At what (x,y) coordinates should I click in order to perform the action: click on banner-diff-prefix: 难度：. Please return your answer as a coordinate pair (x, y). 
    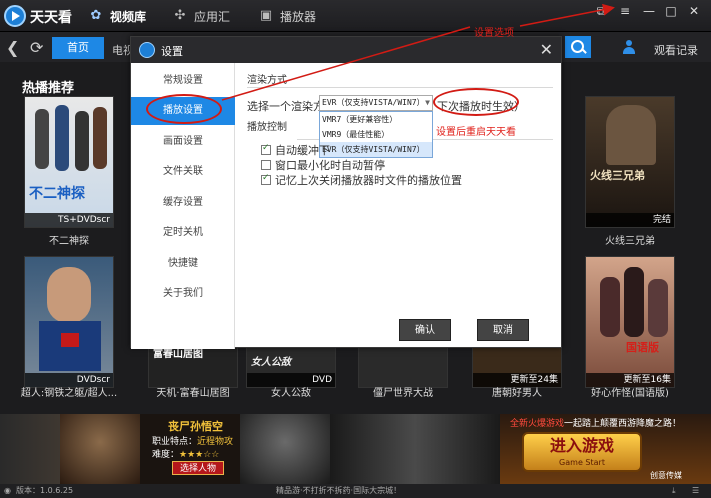
    Looking at the image, I should click on (166, 455).